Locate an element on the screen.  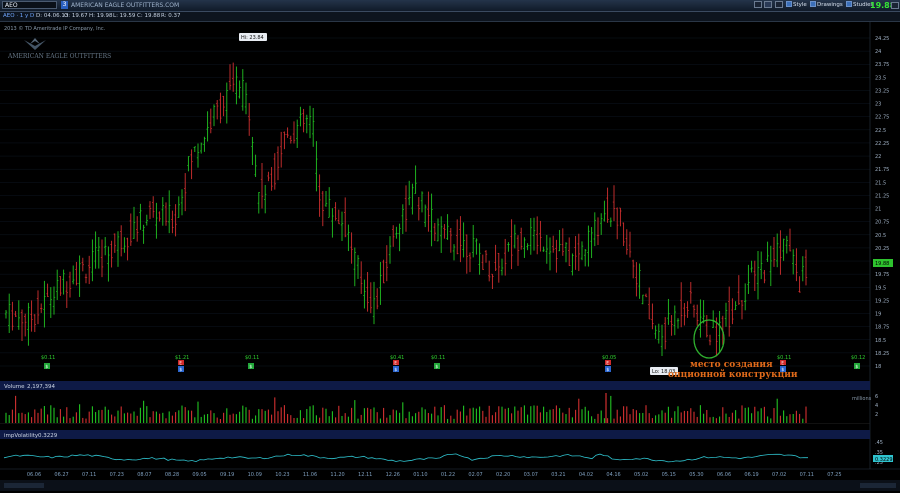
symbol-input: AEO is located at coordinates (29, 5).